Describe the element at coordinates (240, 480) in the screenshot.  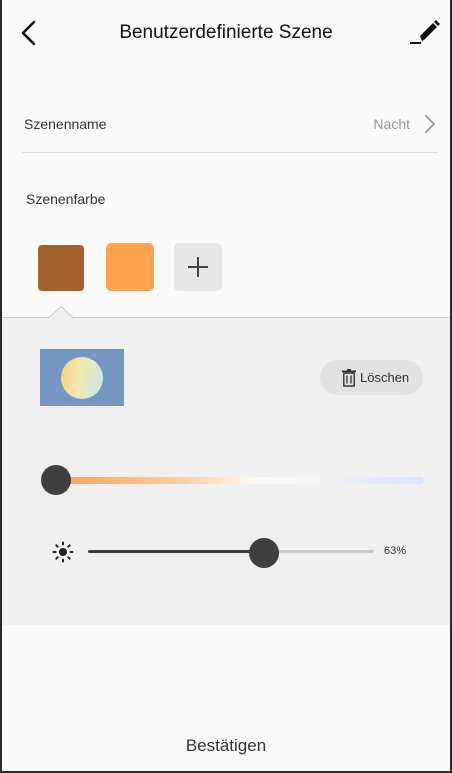
I see `color-temperature-track` at that location.